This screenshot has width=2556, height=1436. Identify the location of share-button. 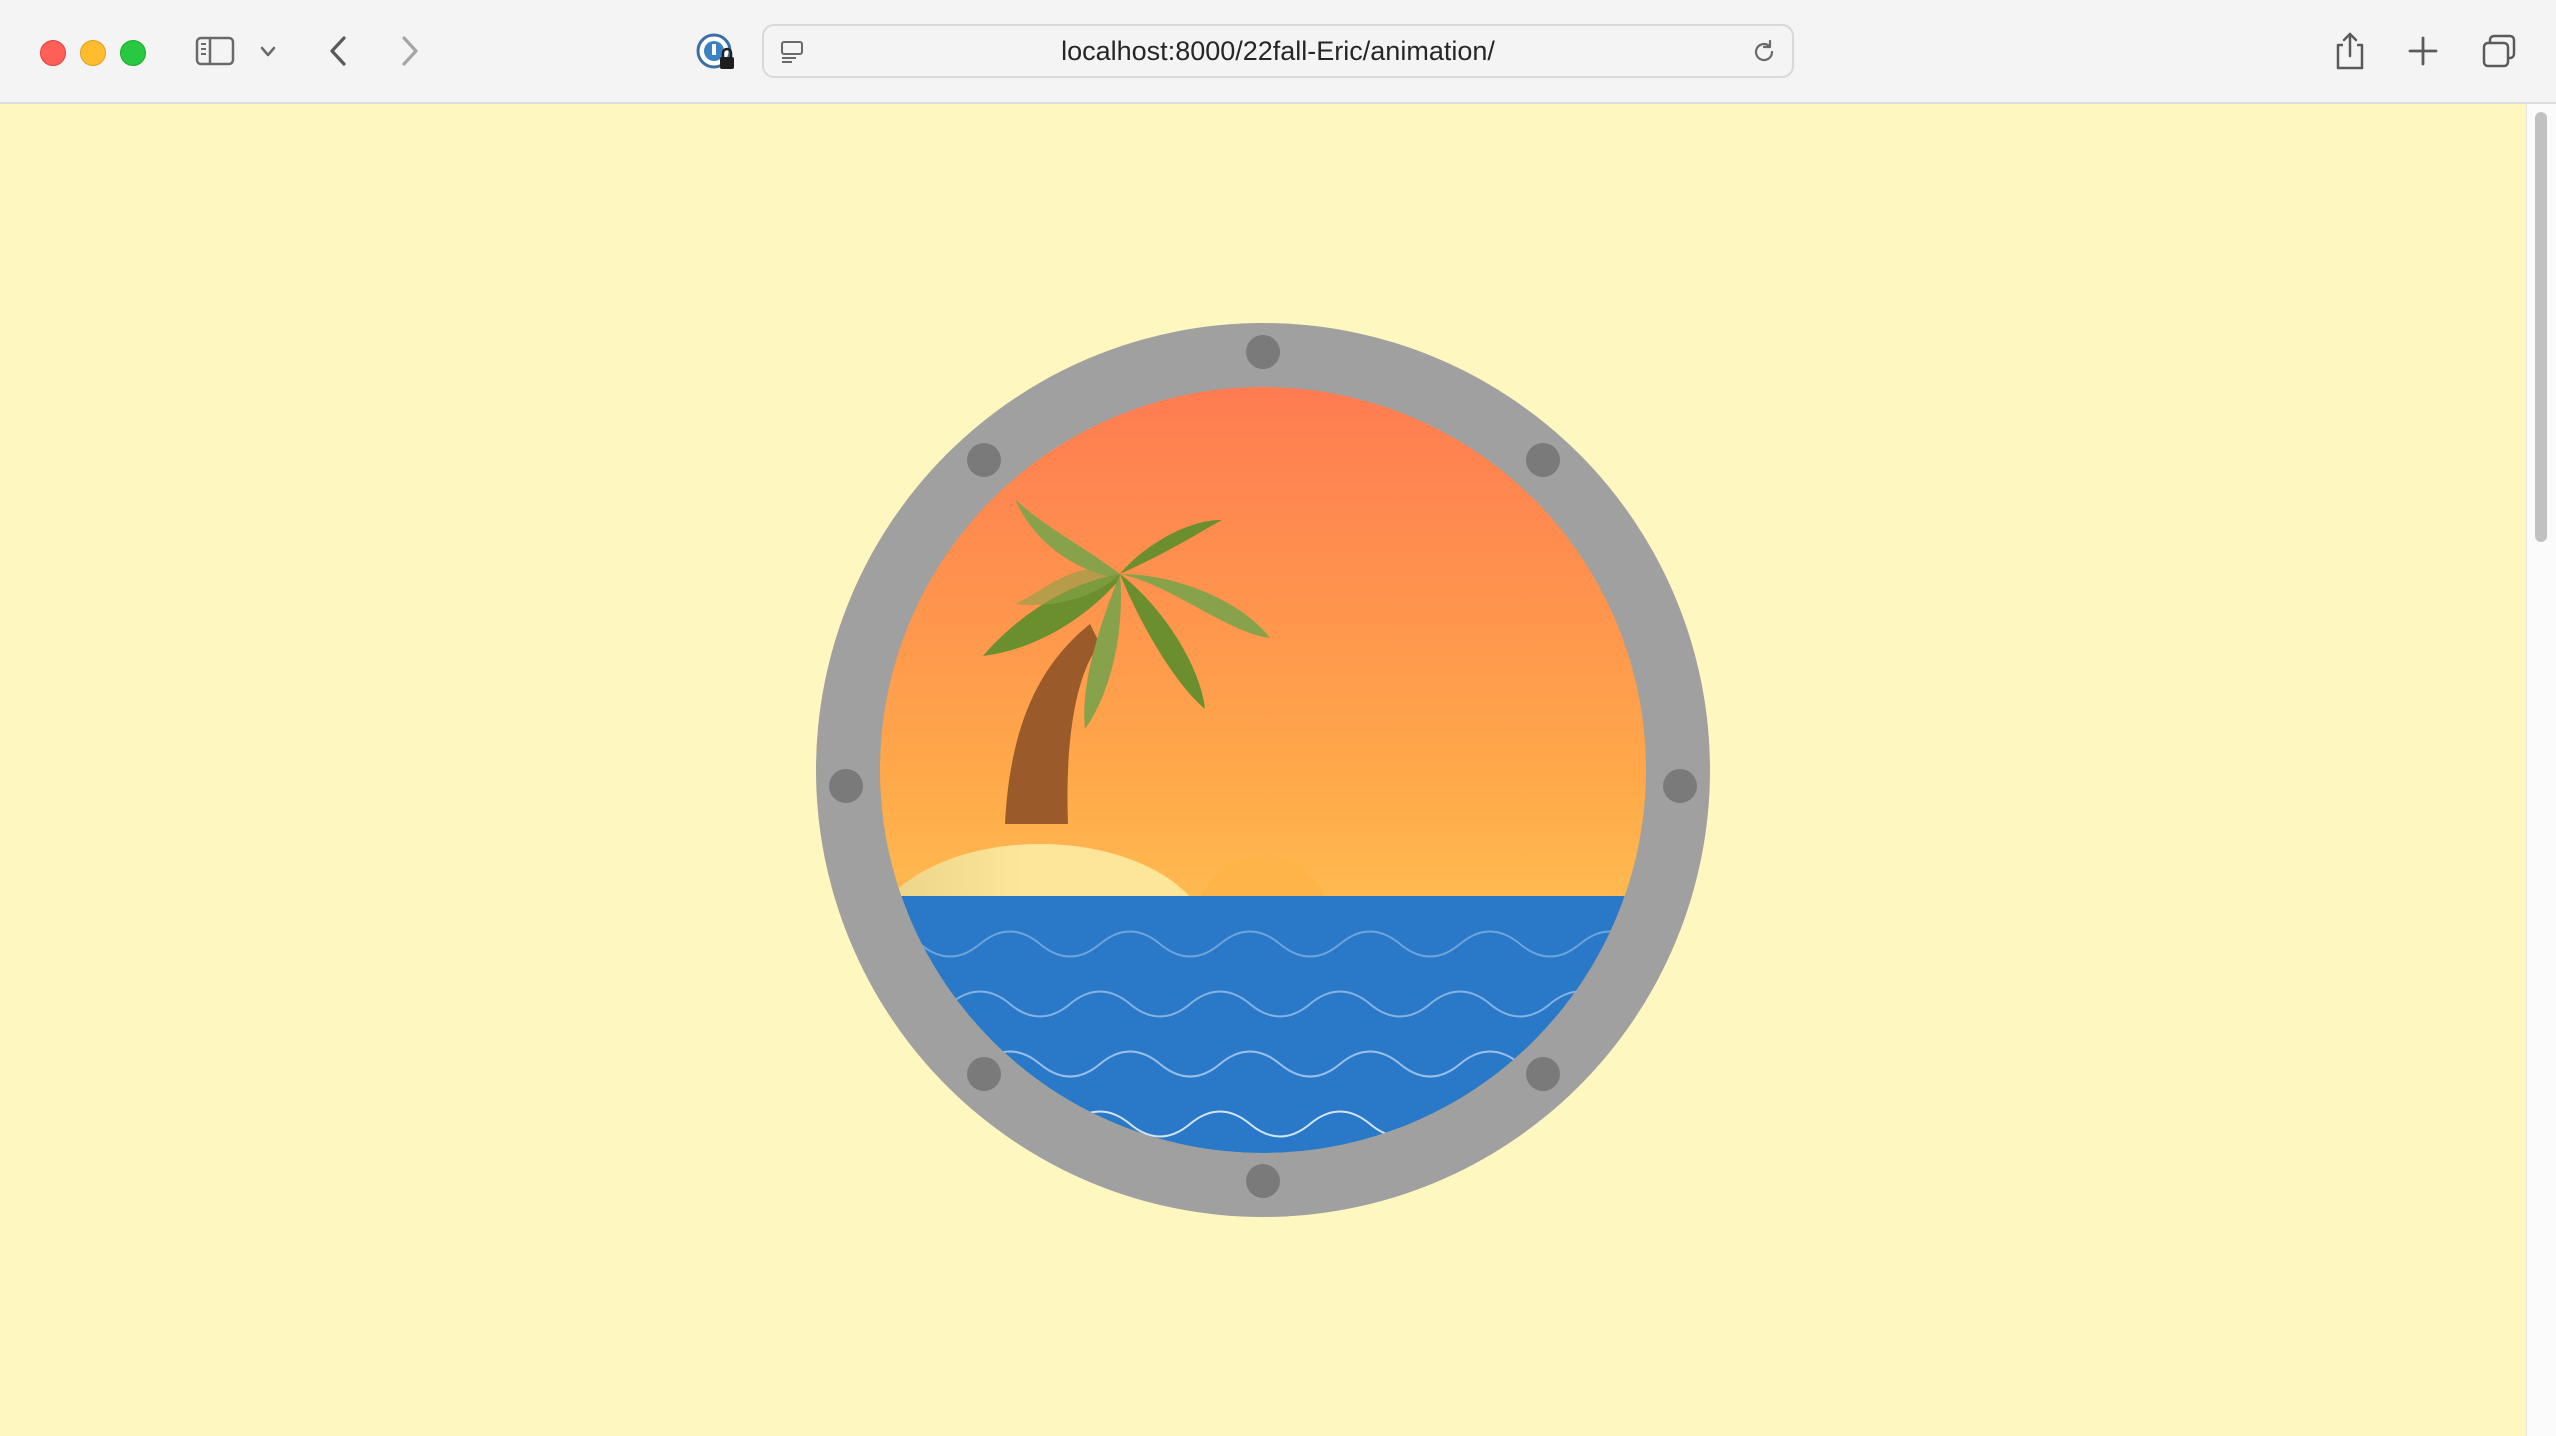
(2350, 51).